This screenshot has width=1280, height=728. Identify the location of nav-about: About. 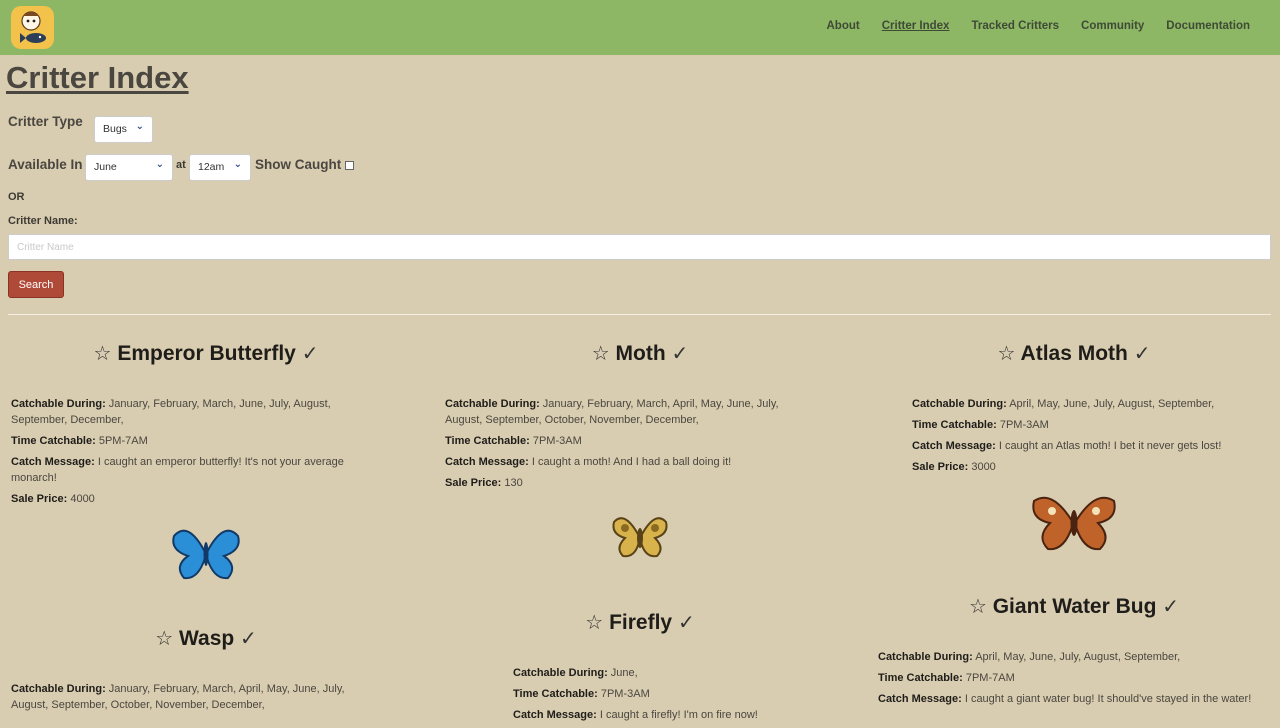
(843, 26).